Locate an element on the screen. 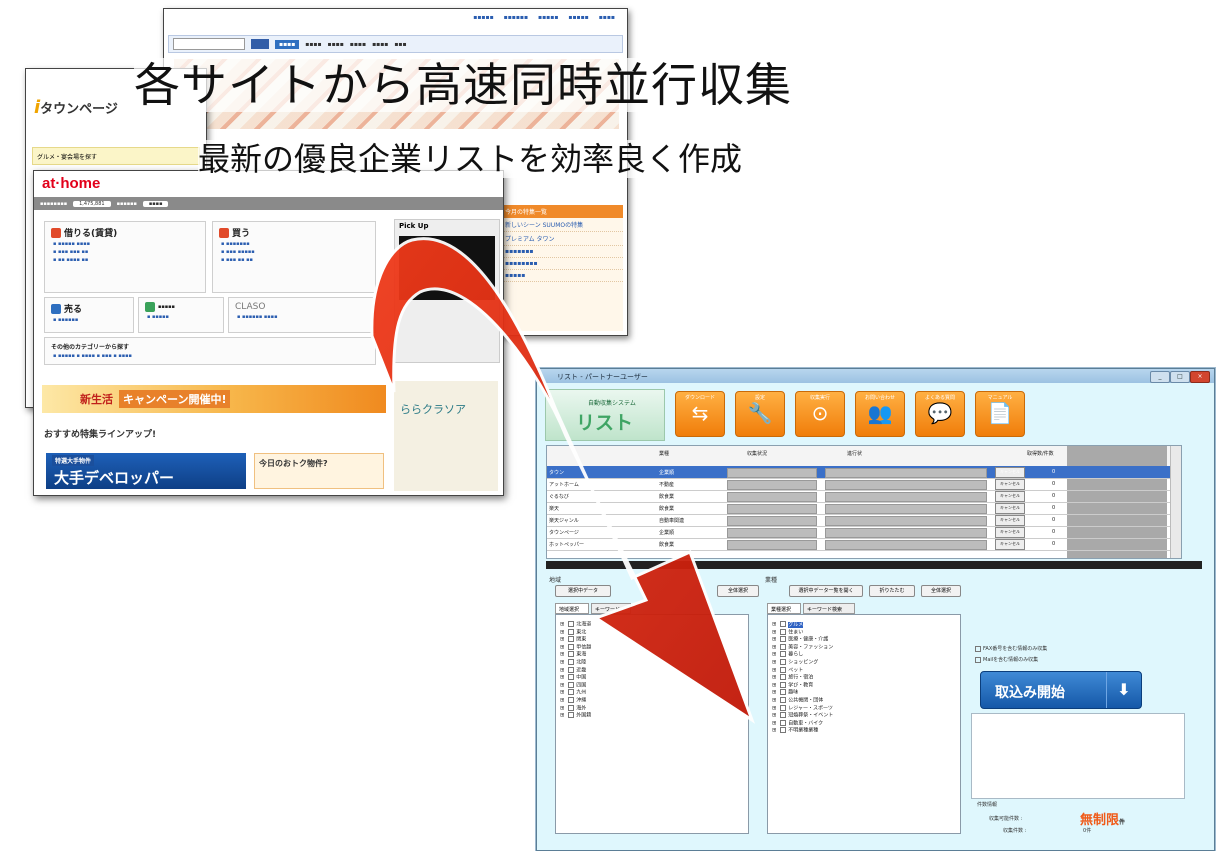 Image resolution: width=1217 pixels, height=851 pixels. tree-item: ⊞ 近畿 is located at coordinates (652, 670).